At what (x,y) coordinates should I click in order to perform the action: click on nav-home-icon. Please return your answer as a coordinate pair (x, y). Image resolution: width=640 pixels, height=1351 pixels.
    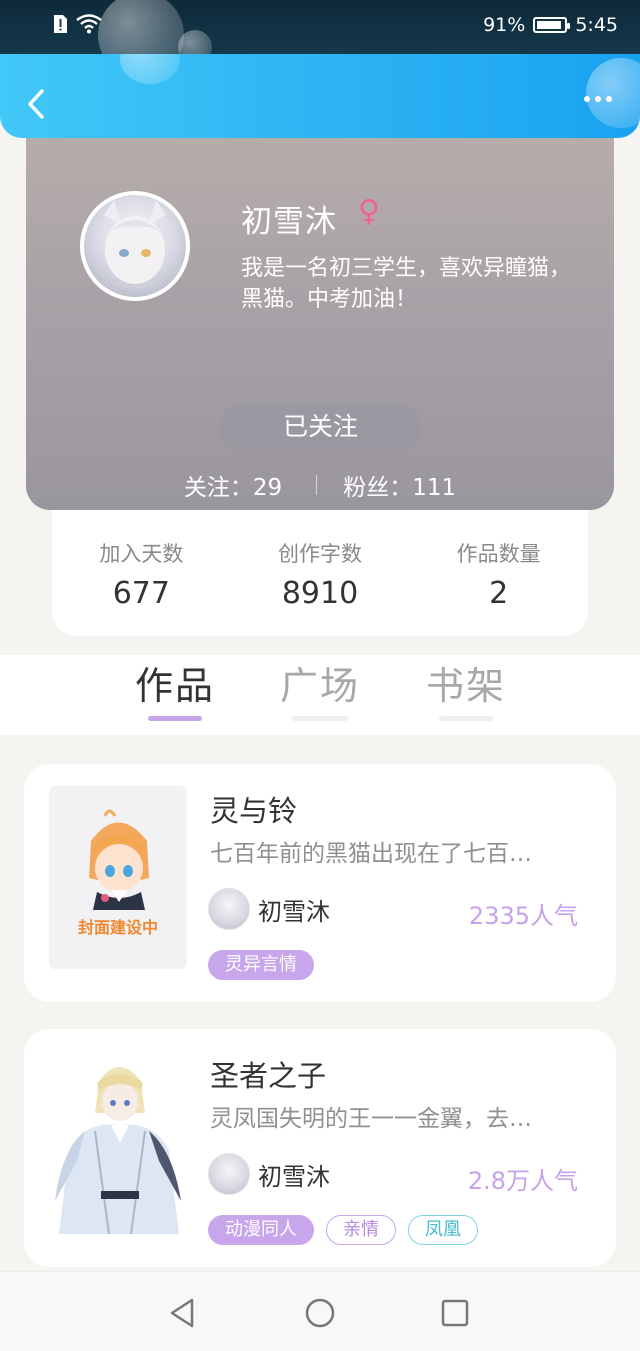
    Looking at the image, I should click on (320, 1313).